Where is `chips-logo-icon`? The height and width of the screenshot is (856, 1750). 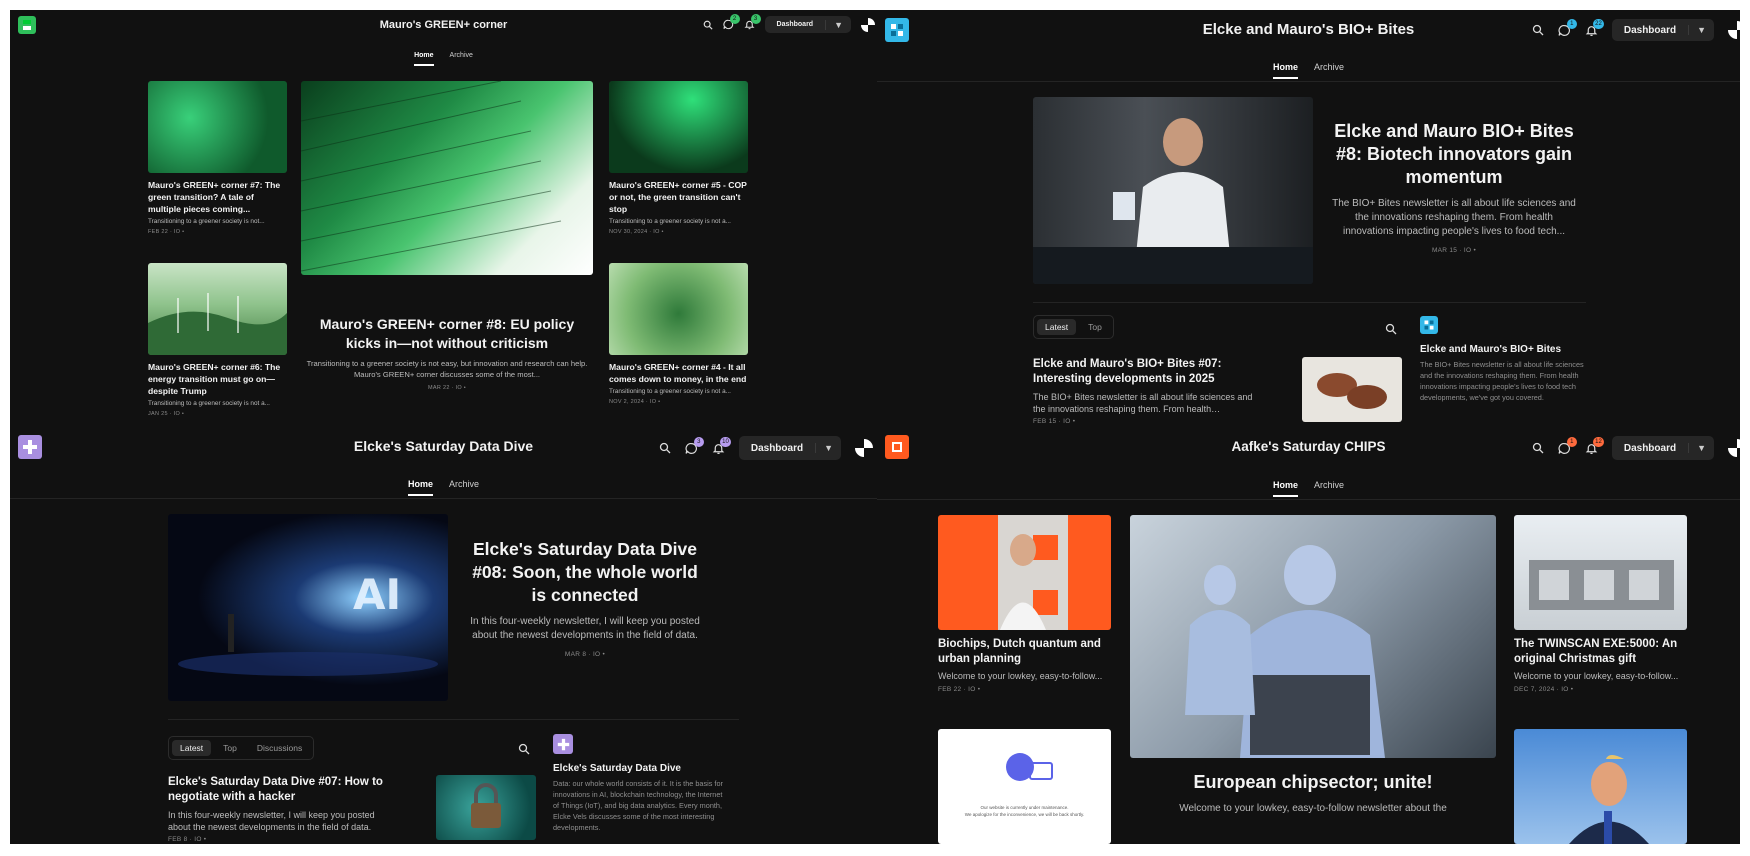 chips-logo-icon is located at coordinates (897, 447).